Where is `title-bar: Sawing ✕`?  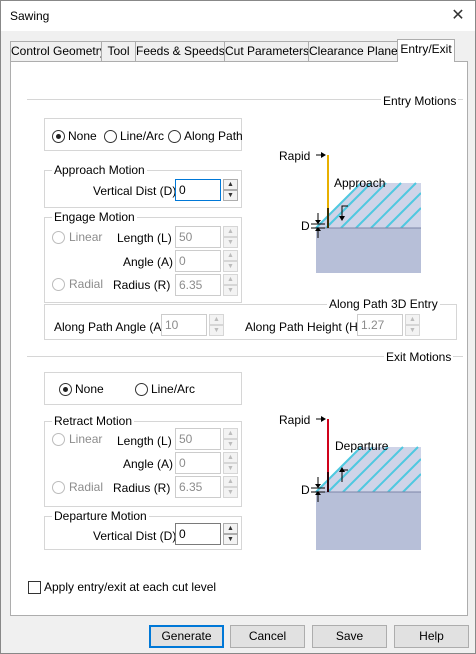 title-bar: Sawing ✕ is located at coordinates (238, 16).